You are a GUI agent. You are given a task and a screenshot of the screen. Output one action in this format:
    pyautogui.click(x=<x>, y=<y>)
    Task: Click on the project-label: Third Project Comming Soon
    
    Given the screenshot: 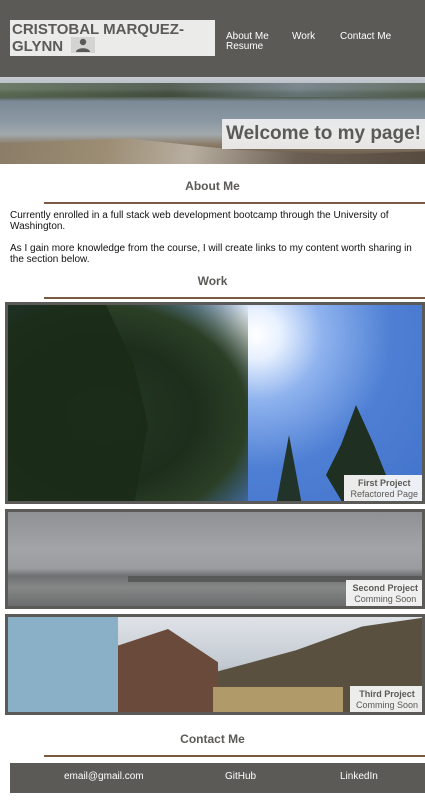 What is the action you would take?
    pyautogui.click(x=385, y=699)
    